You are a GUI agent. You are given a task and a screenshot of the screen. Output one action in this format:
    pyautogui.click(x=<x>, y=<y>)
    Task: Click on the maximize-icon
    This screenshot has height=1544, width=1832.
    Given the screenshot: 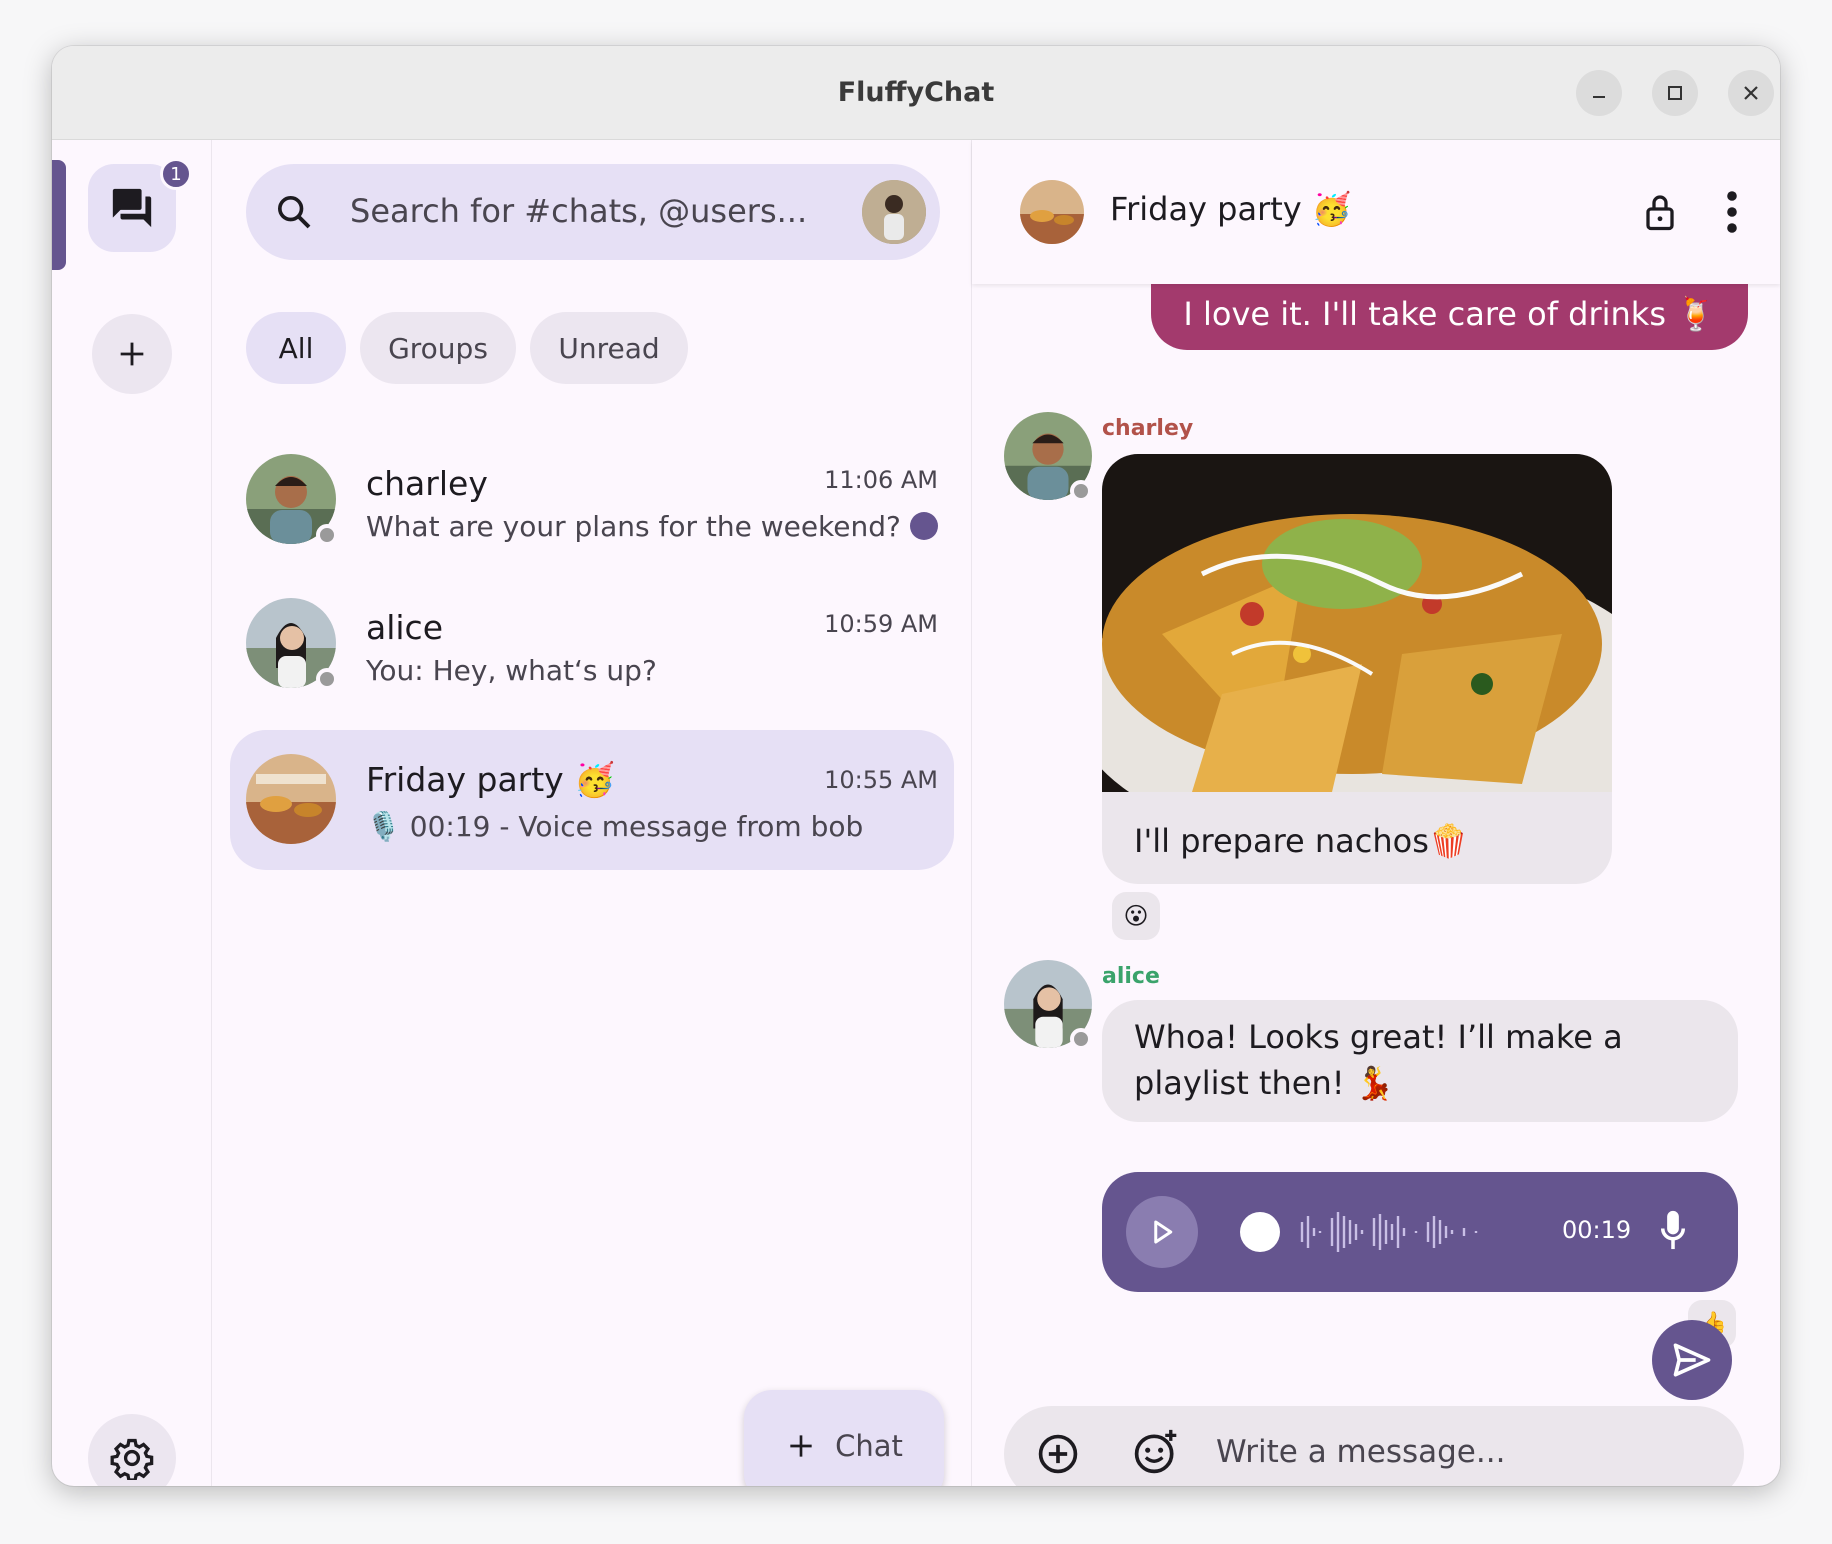 What is the action you would take?
    pyautogui.click(x=1675, y=93)
    